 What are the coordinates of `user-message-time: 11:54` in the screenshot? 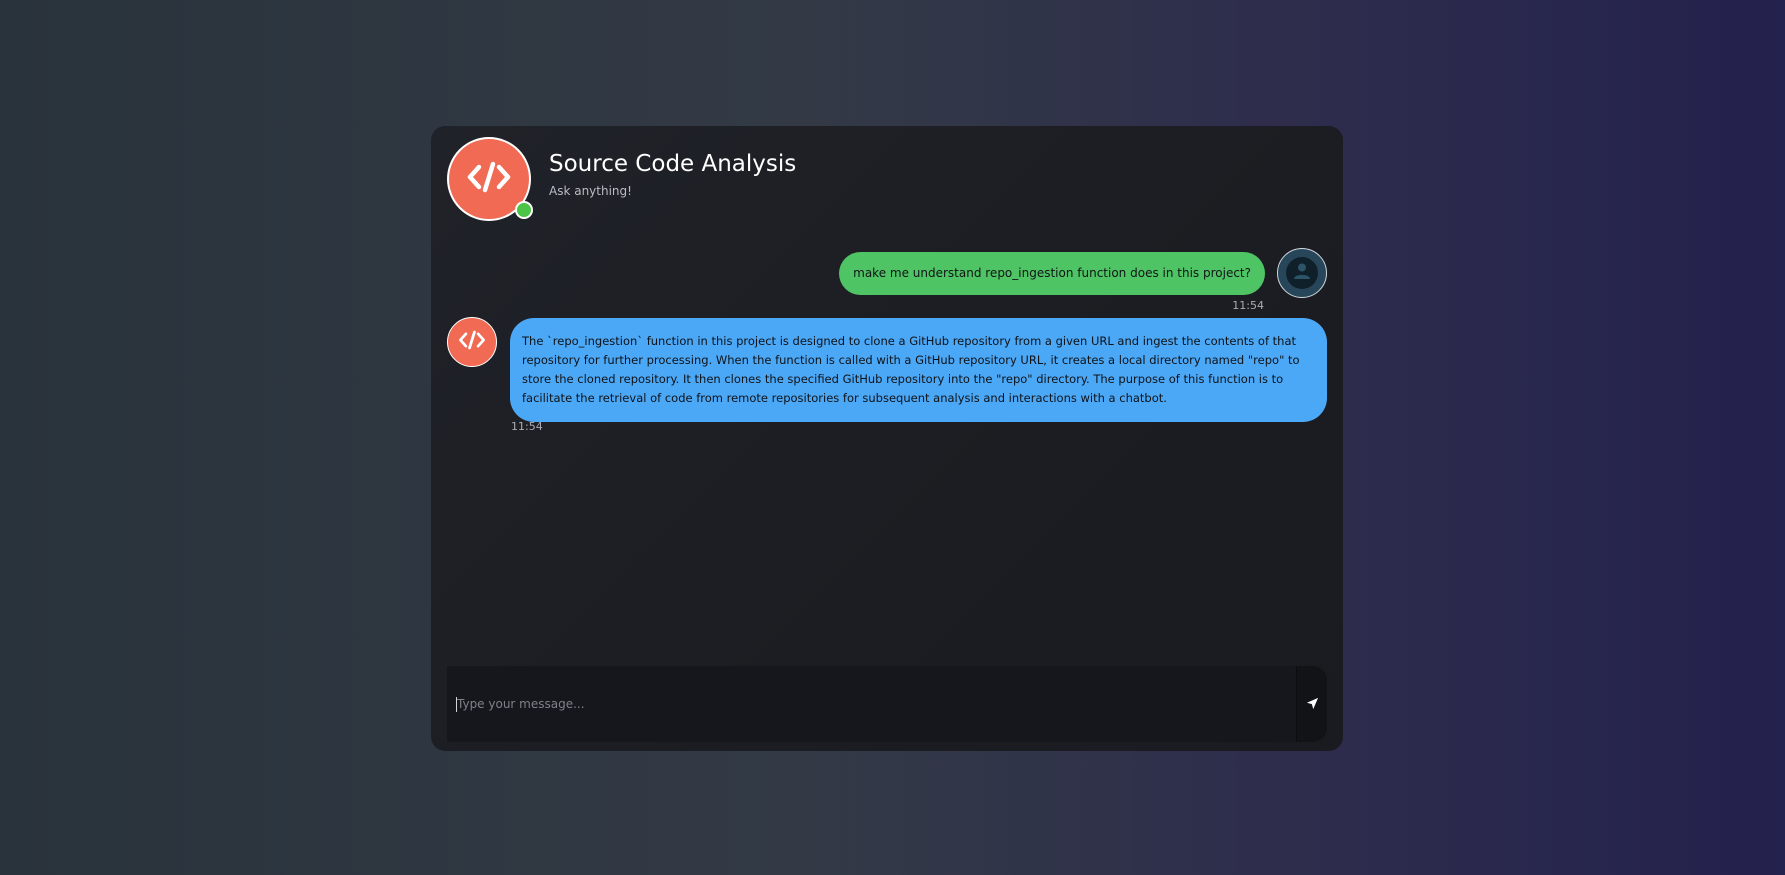 It's located at (1248, 305).